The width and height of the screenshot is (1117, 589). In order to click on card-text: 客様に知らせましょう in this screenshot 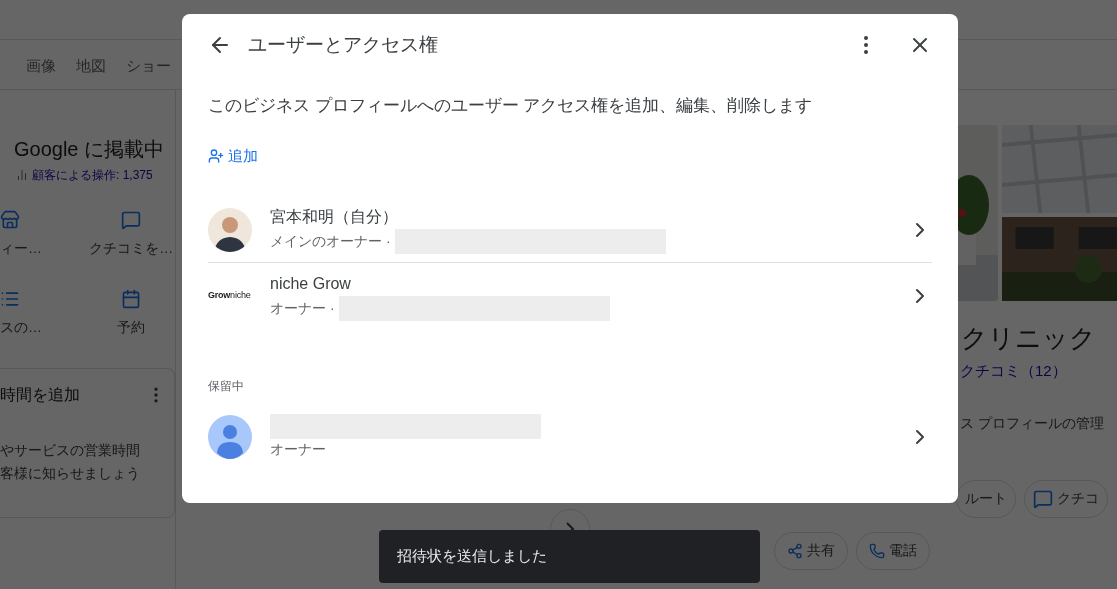, I will do `click(70, 473)`.